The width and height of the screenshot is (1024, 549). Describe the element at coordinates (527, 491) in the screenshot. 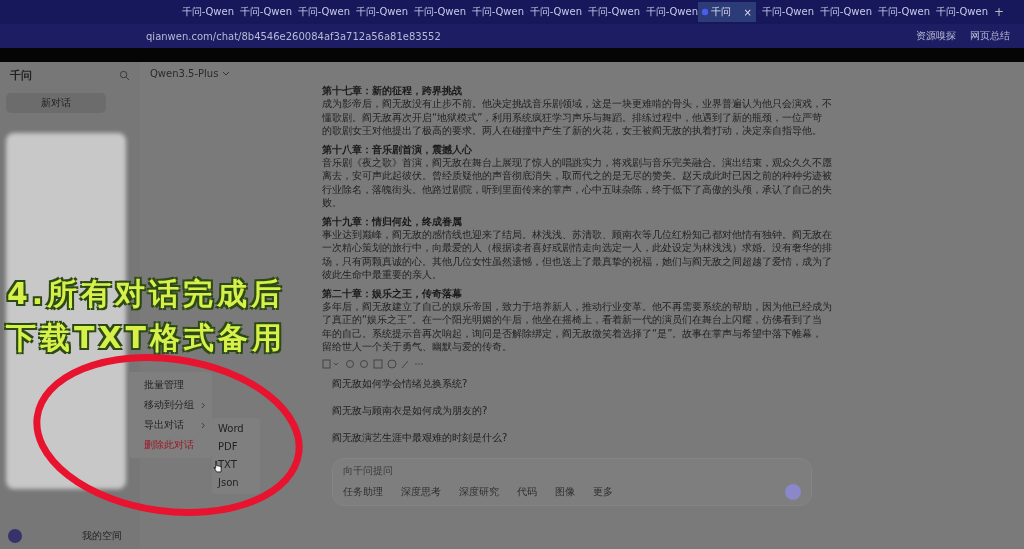

I see `composer-tool: 代码` at that location.